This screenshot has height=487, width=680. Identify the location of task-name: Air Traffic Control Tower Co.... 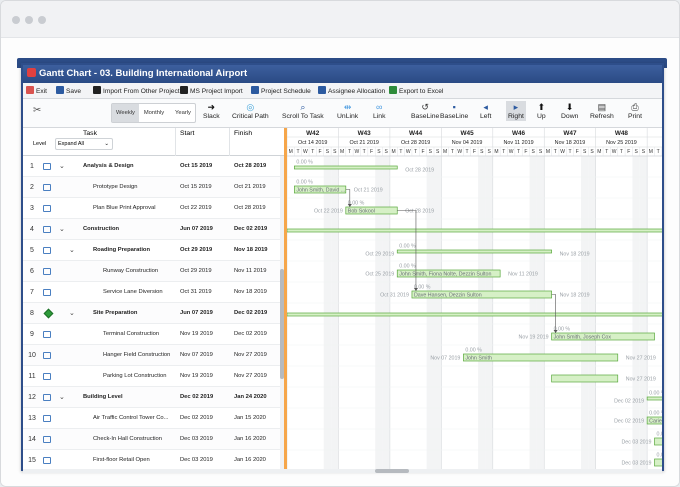
(133, 418).